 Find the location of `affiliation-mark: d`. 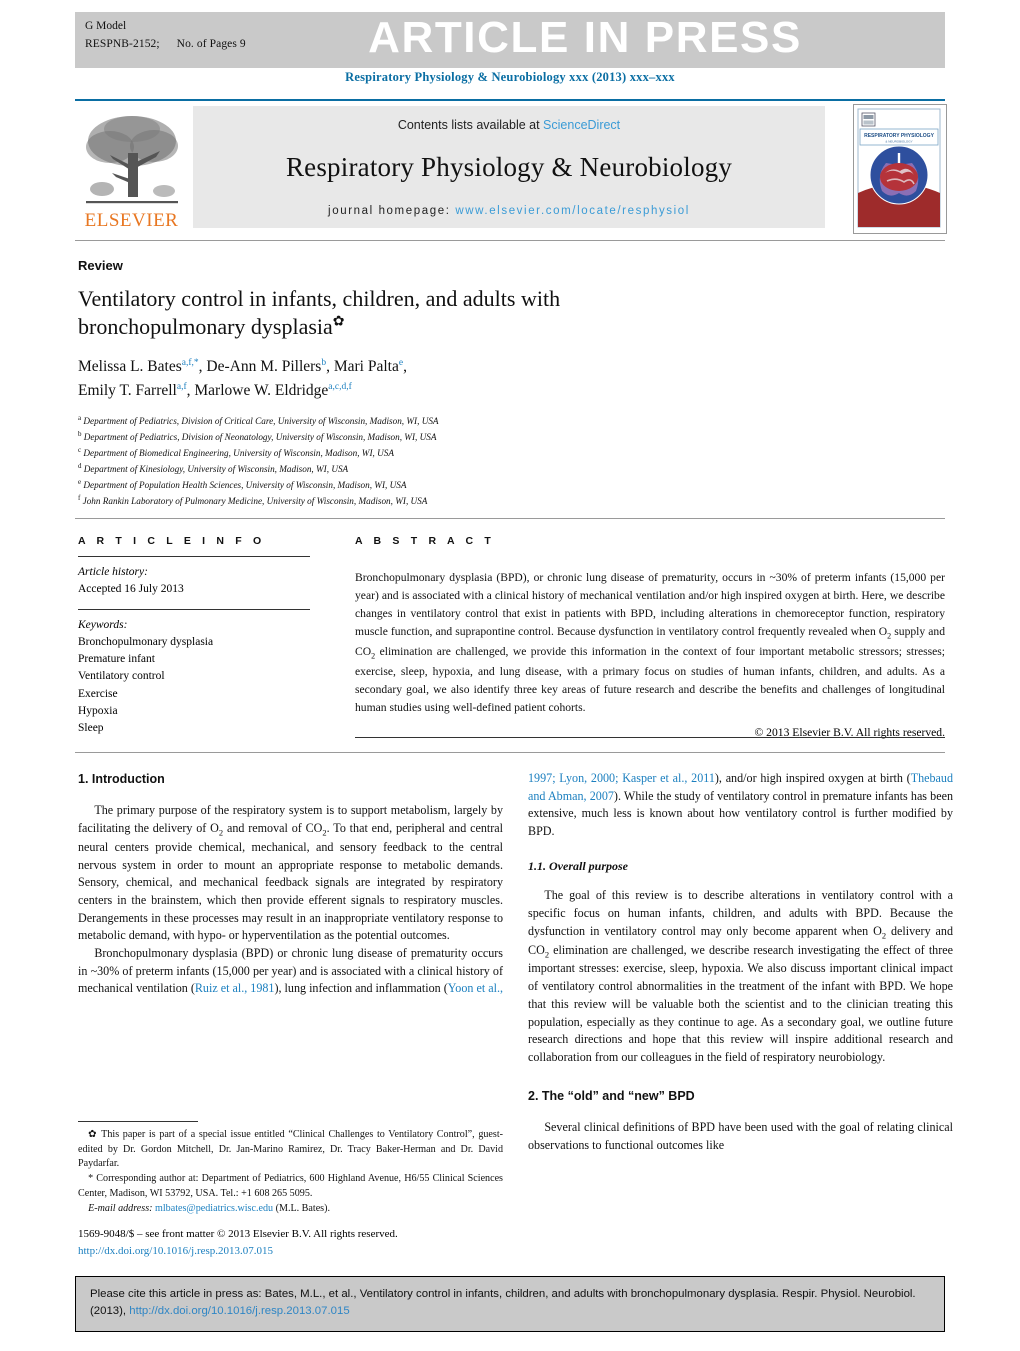

affiliation-mark: d is located at coordinates (80, 465).